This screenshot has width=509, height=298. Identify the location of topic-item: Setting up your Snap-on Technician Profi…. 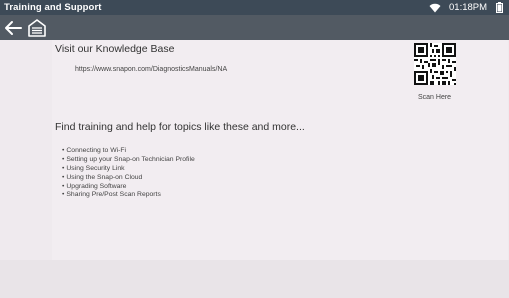
(128, 160).